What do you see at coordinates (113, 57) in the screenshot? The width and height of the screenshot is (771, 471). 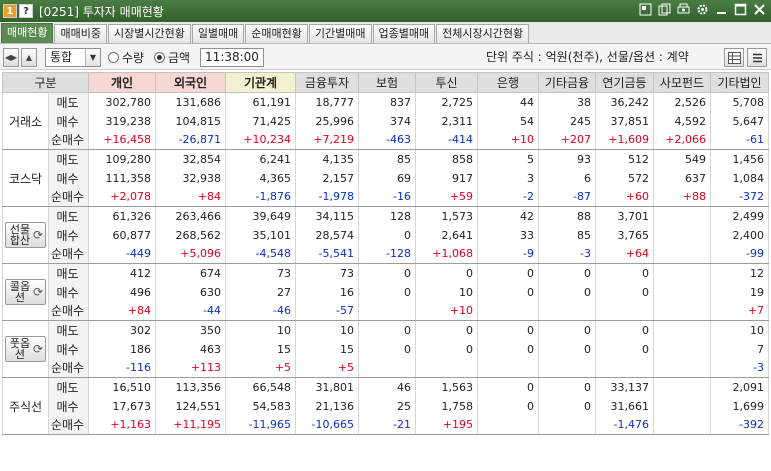 I see `radio-quantity-dot` at bounding box center [113, 57].